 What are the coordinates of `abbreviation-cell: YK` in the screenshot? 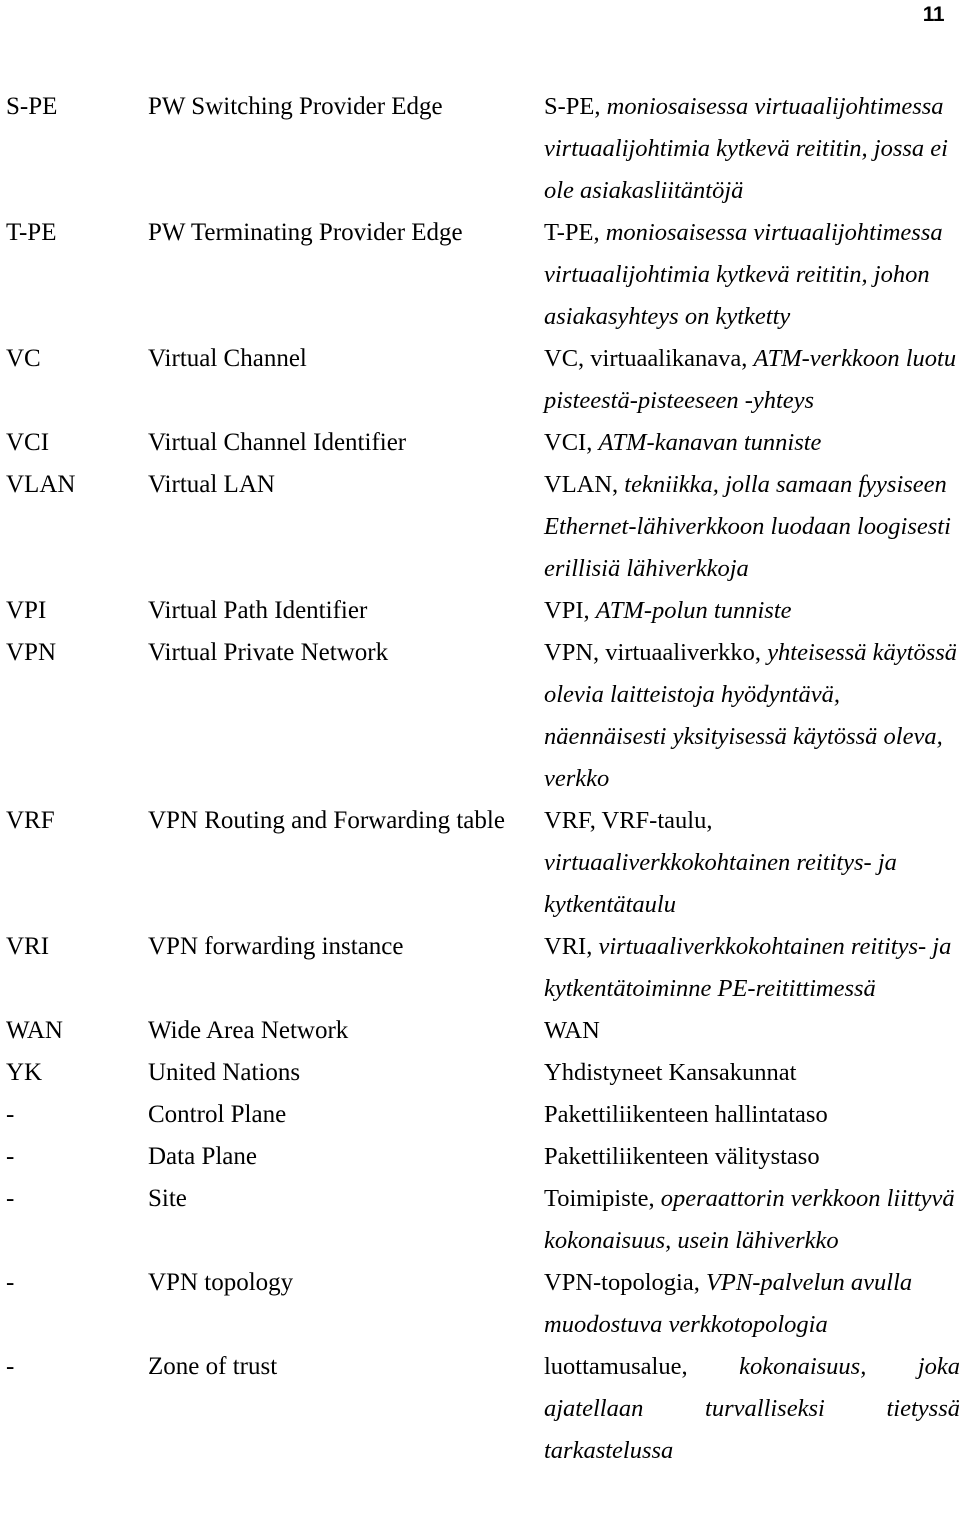 It's located at (24, 1072).